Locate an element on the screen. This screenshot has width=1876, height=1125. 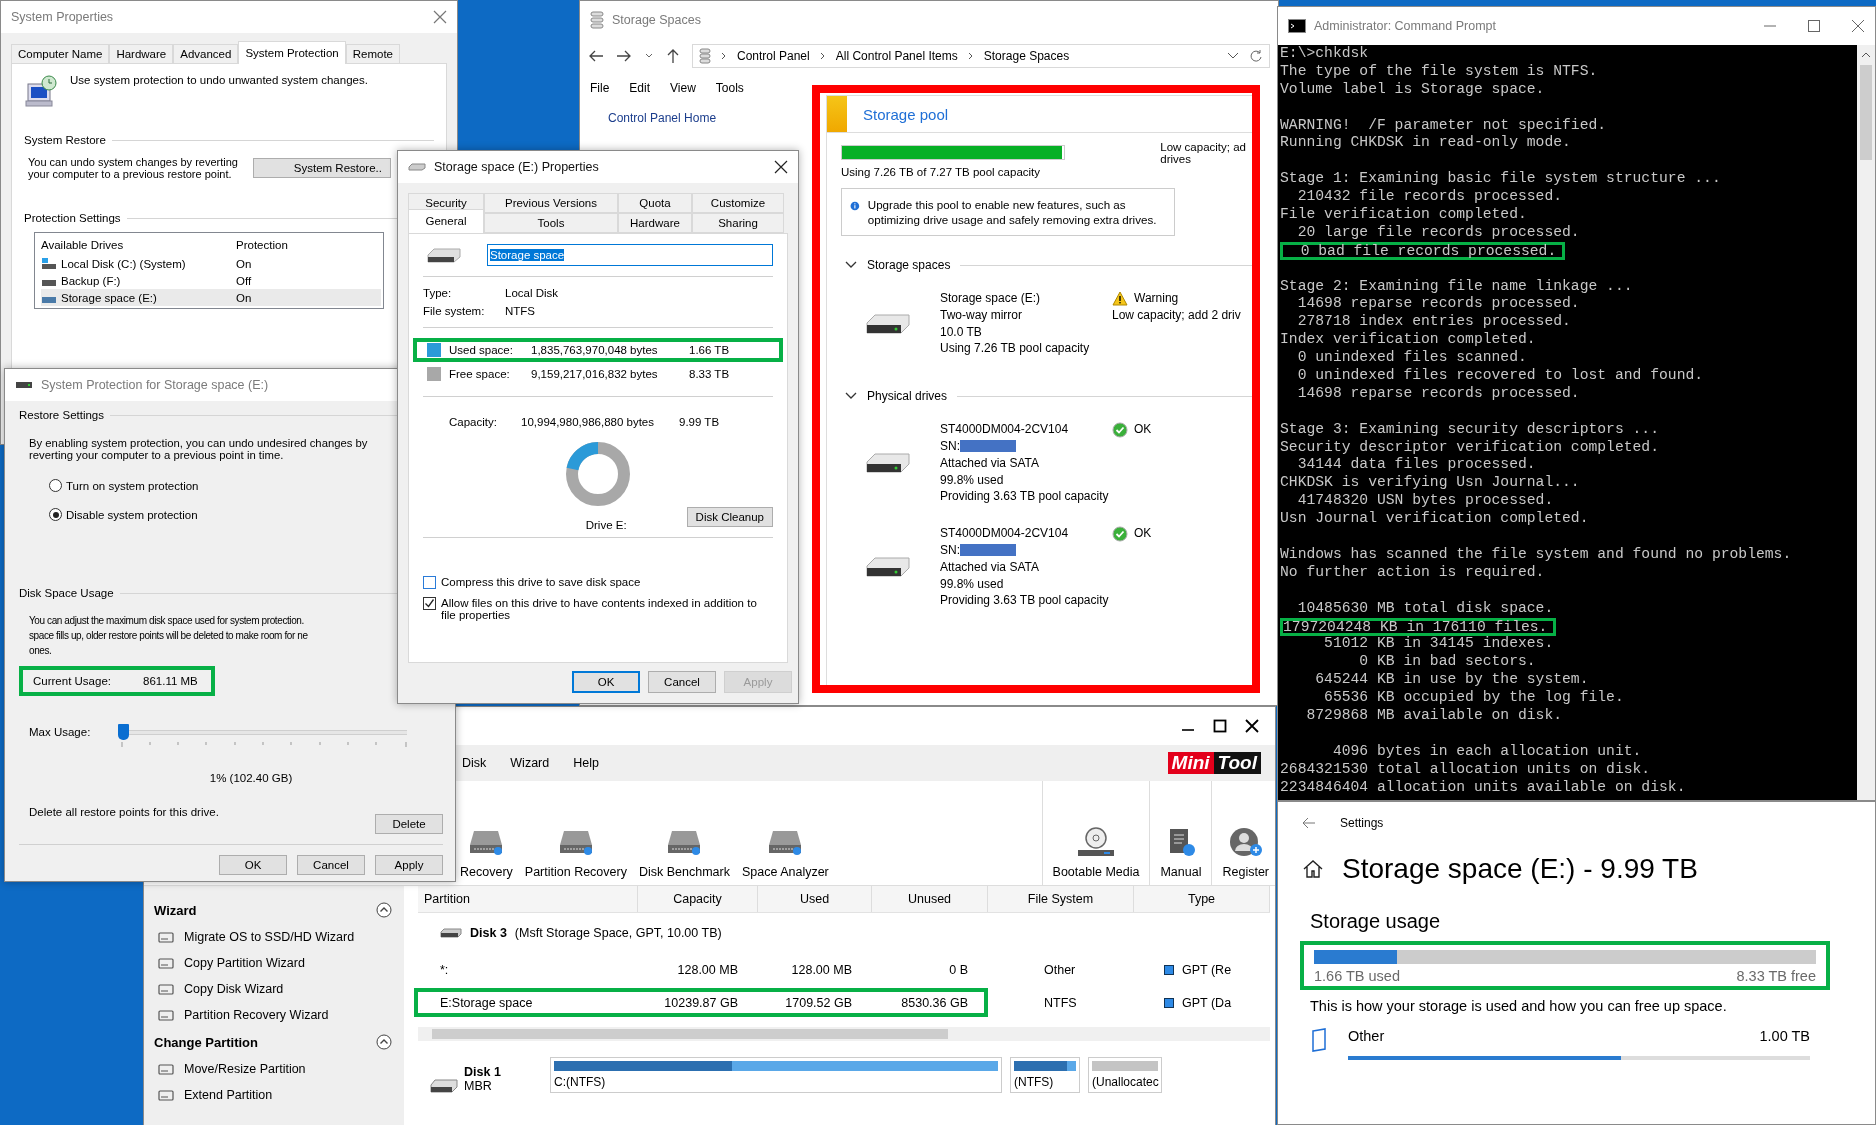
tab: Advanced is located at coordinates (206, 53).